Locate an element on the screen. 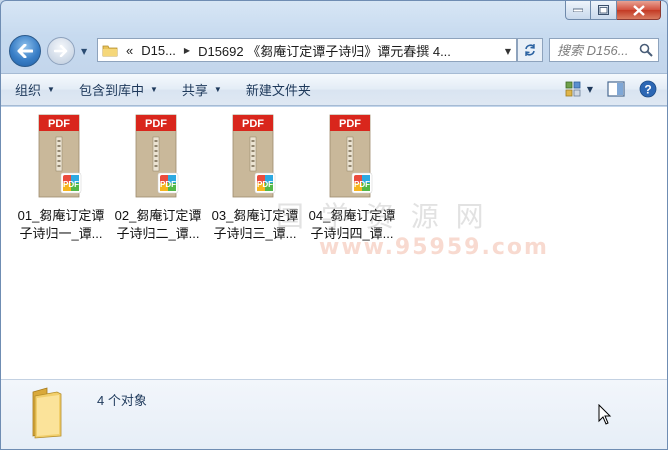 The image size is (668, 450). close-button is located at coordinates (639, 10).